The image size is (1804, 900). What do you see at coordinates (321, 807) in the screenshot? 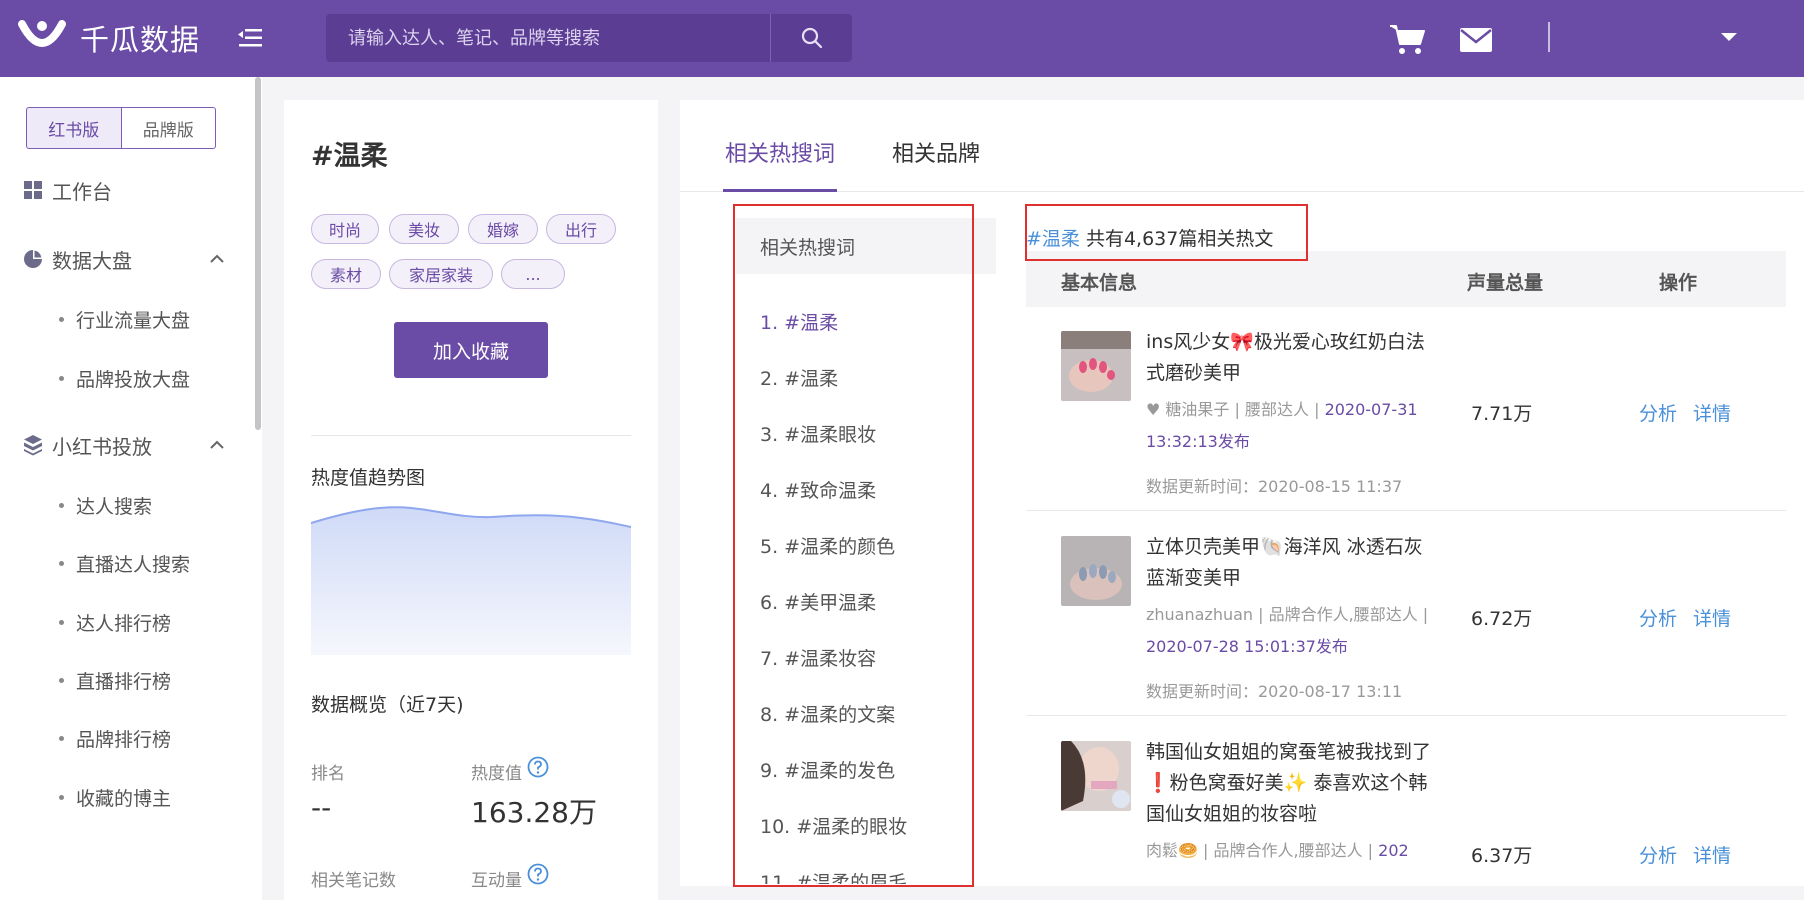
I see `rank-value: --` at bounding box center [321, 807].